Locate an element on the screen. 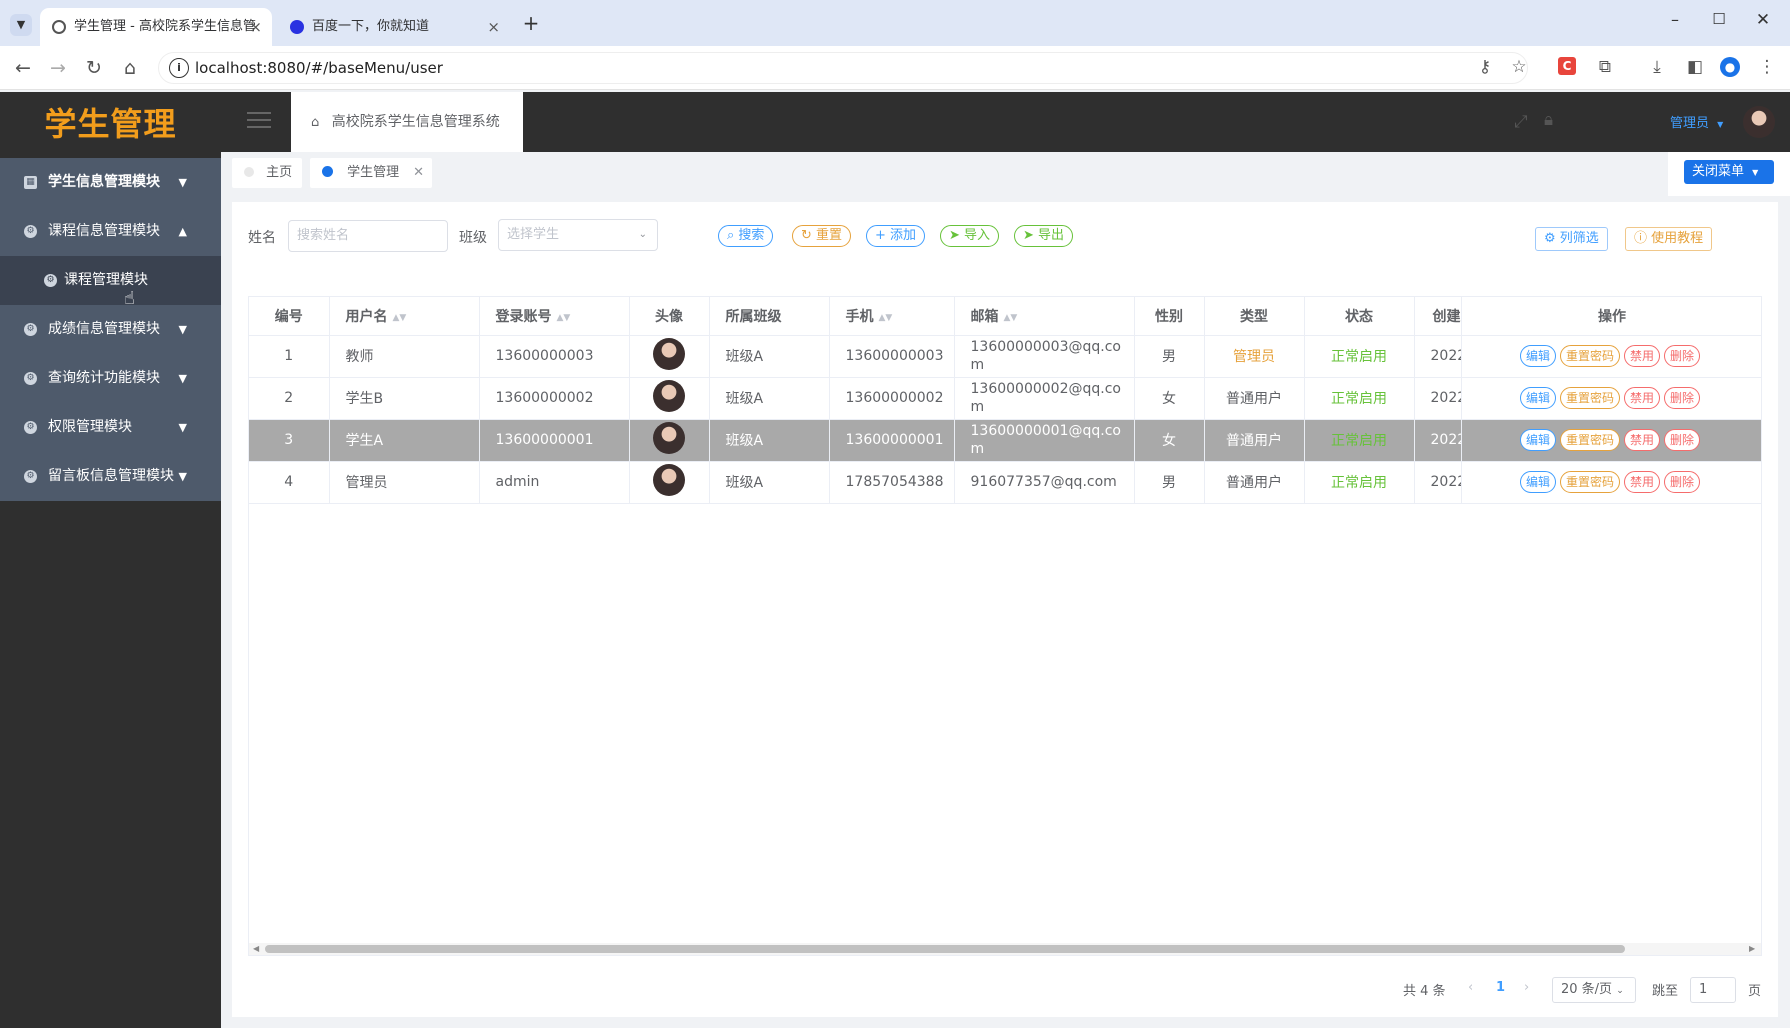  back-icon: ← is located at coordinates (23, 68).